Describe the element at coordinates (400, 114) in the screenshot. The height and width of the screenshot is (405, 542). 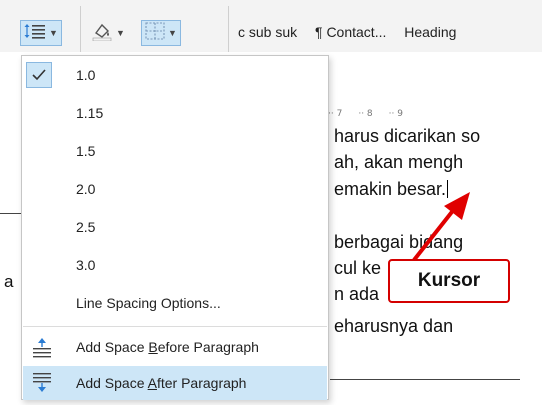
I see `ruler-tick: 9` at that location.